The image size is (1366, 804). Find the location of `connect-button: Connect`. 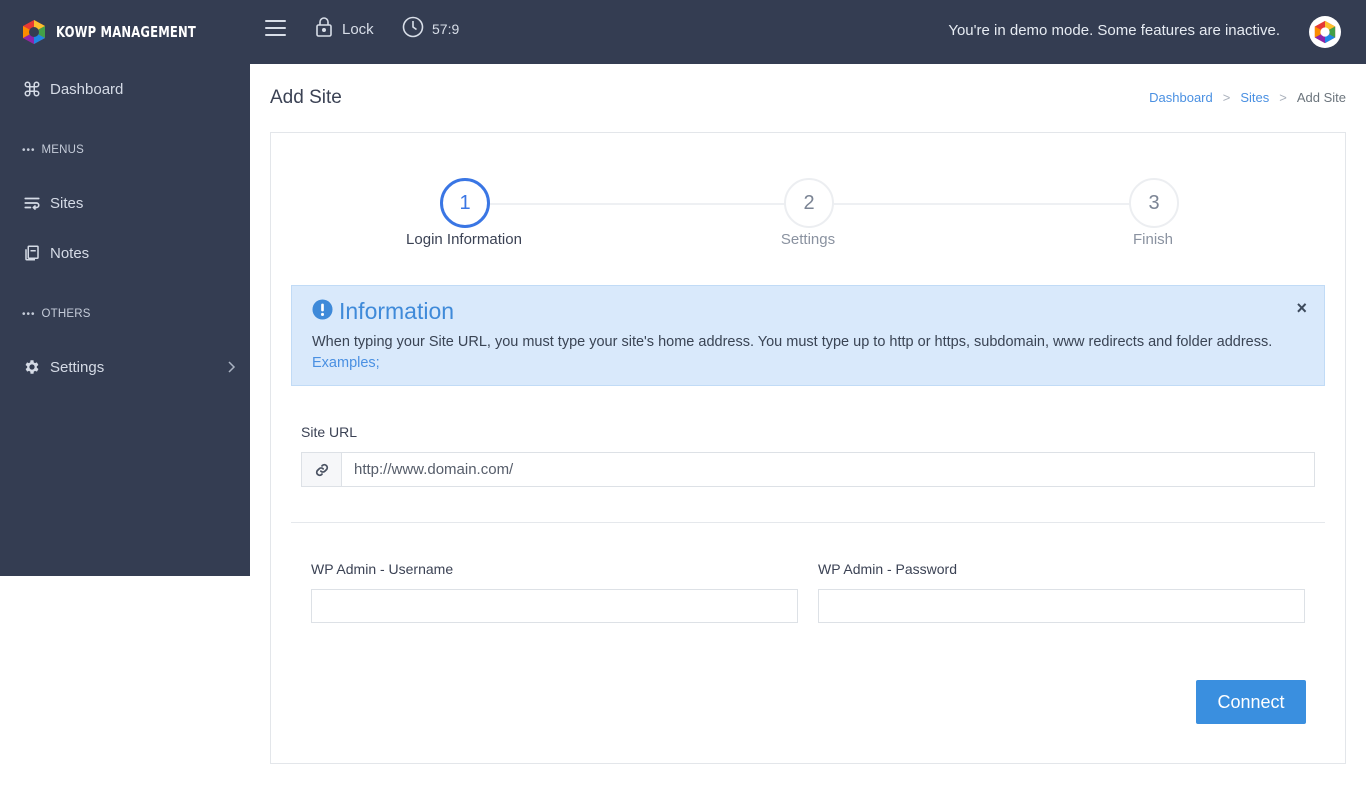

connect-button: Connect is located at coordinates (1251, 702).